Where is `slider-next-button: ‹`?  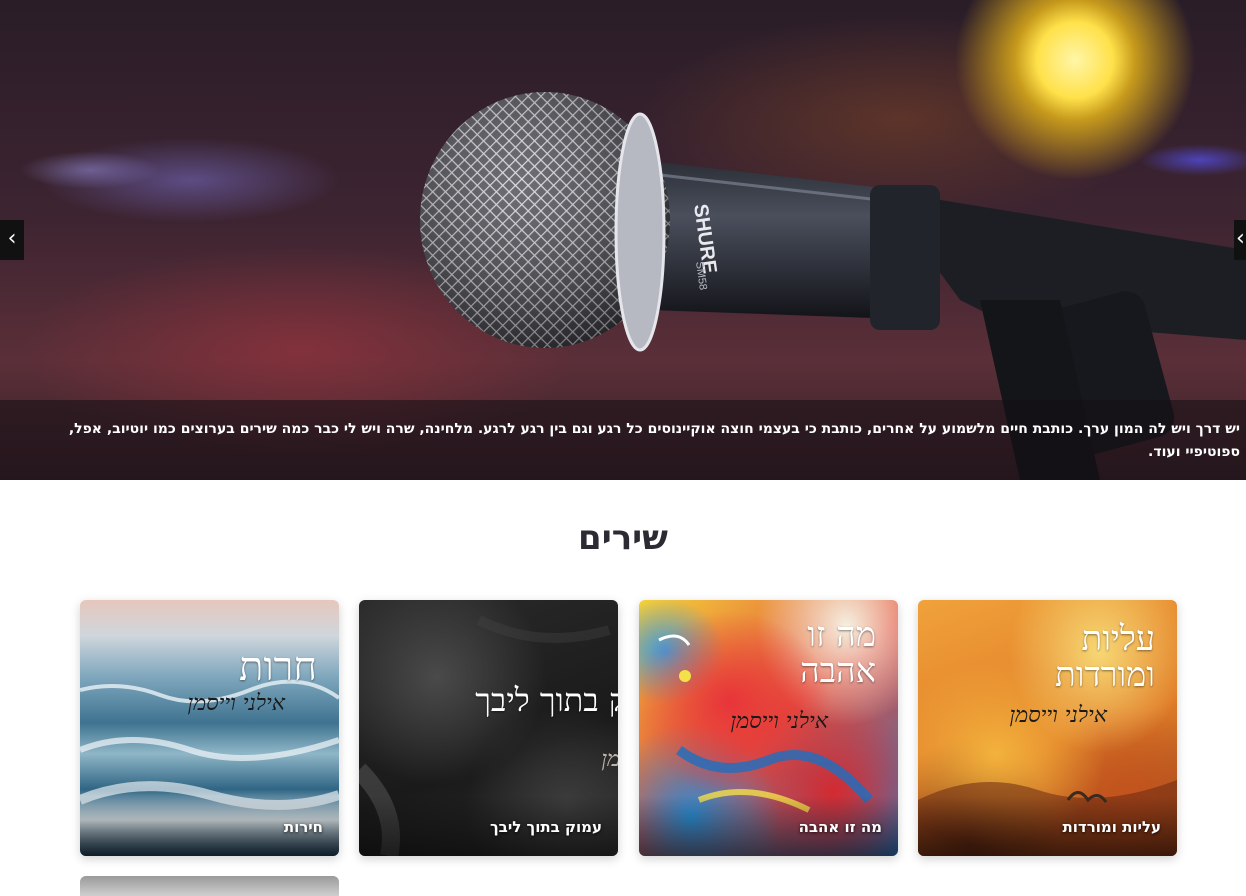 slider-next-button: ‹ is located at coordinates (1240, 240).